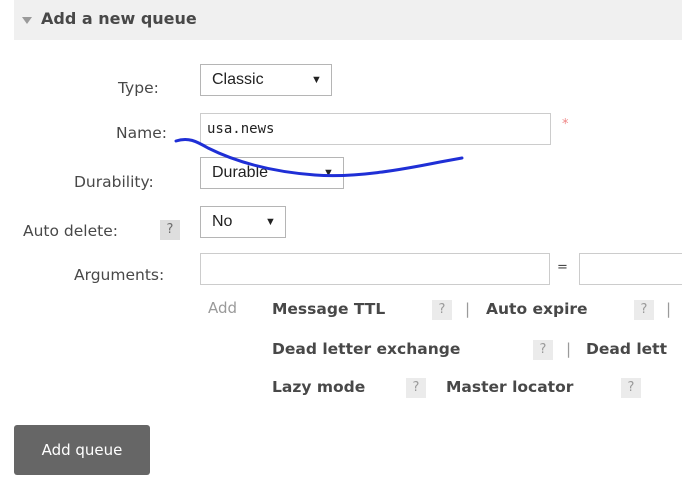  Describe the element at coordinates (328, 309) in the screenshot. I see `message-ttl-link: Message TTL` at that location.